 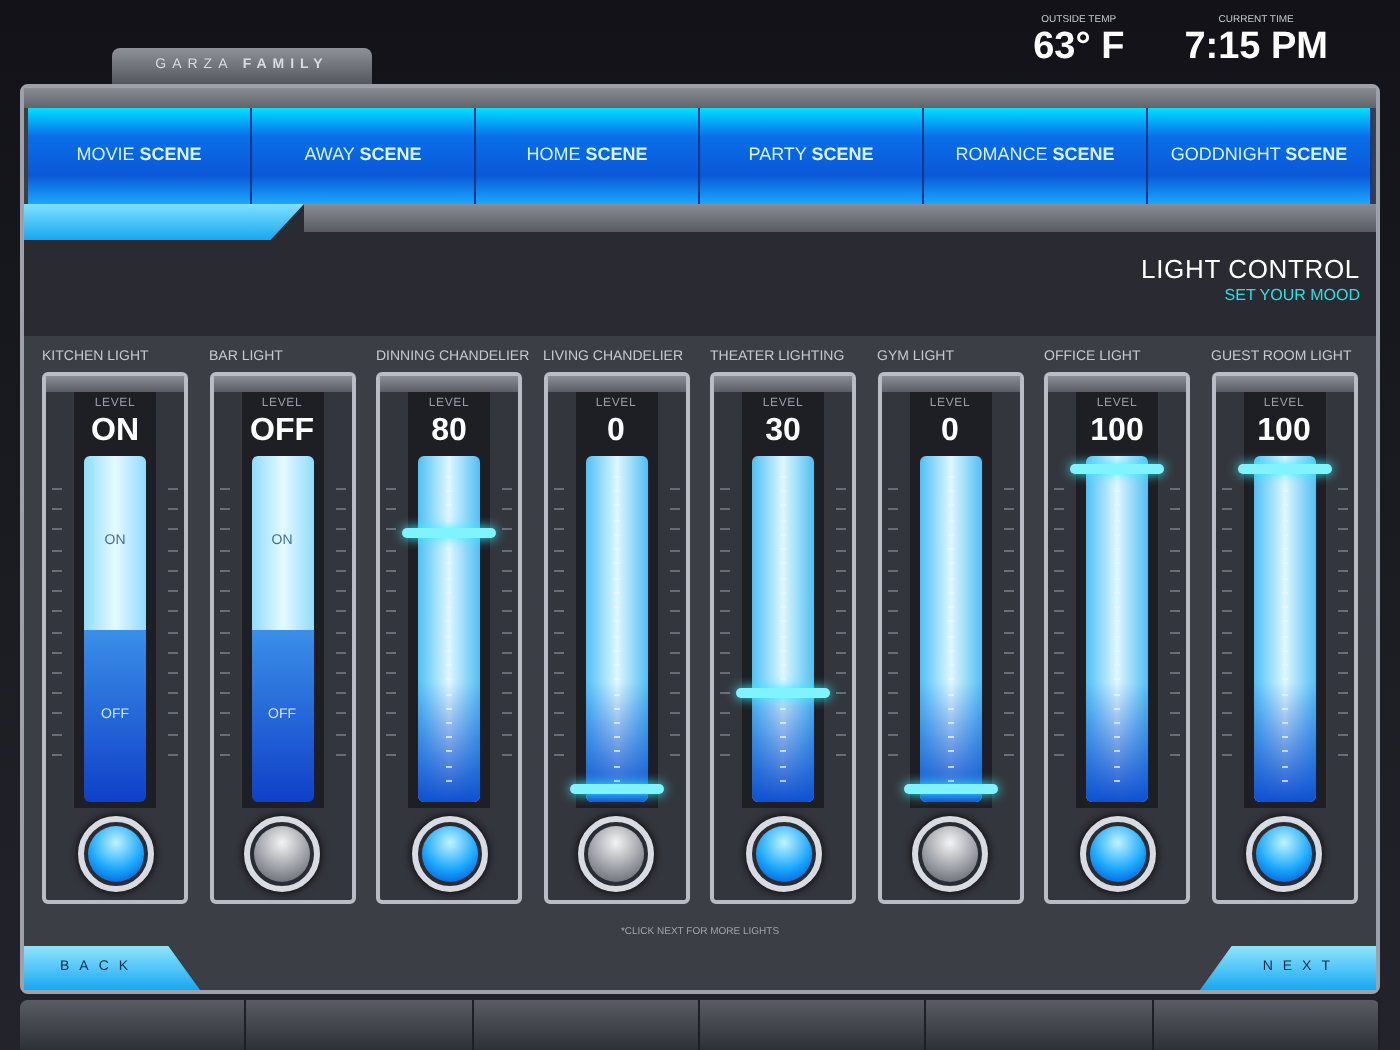 I want to click on section-title: LIGHT CONTROL, so click(x=1250, y=270).